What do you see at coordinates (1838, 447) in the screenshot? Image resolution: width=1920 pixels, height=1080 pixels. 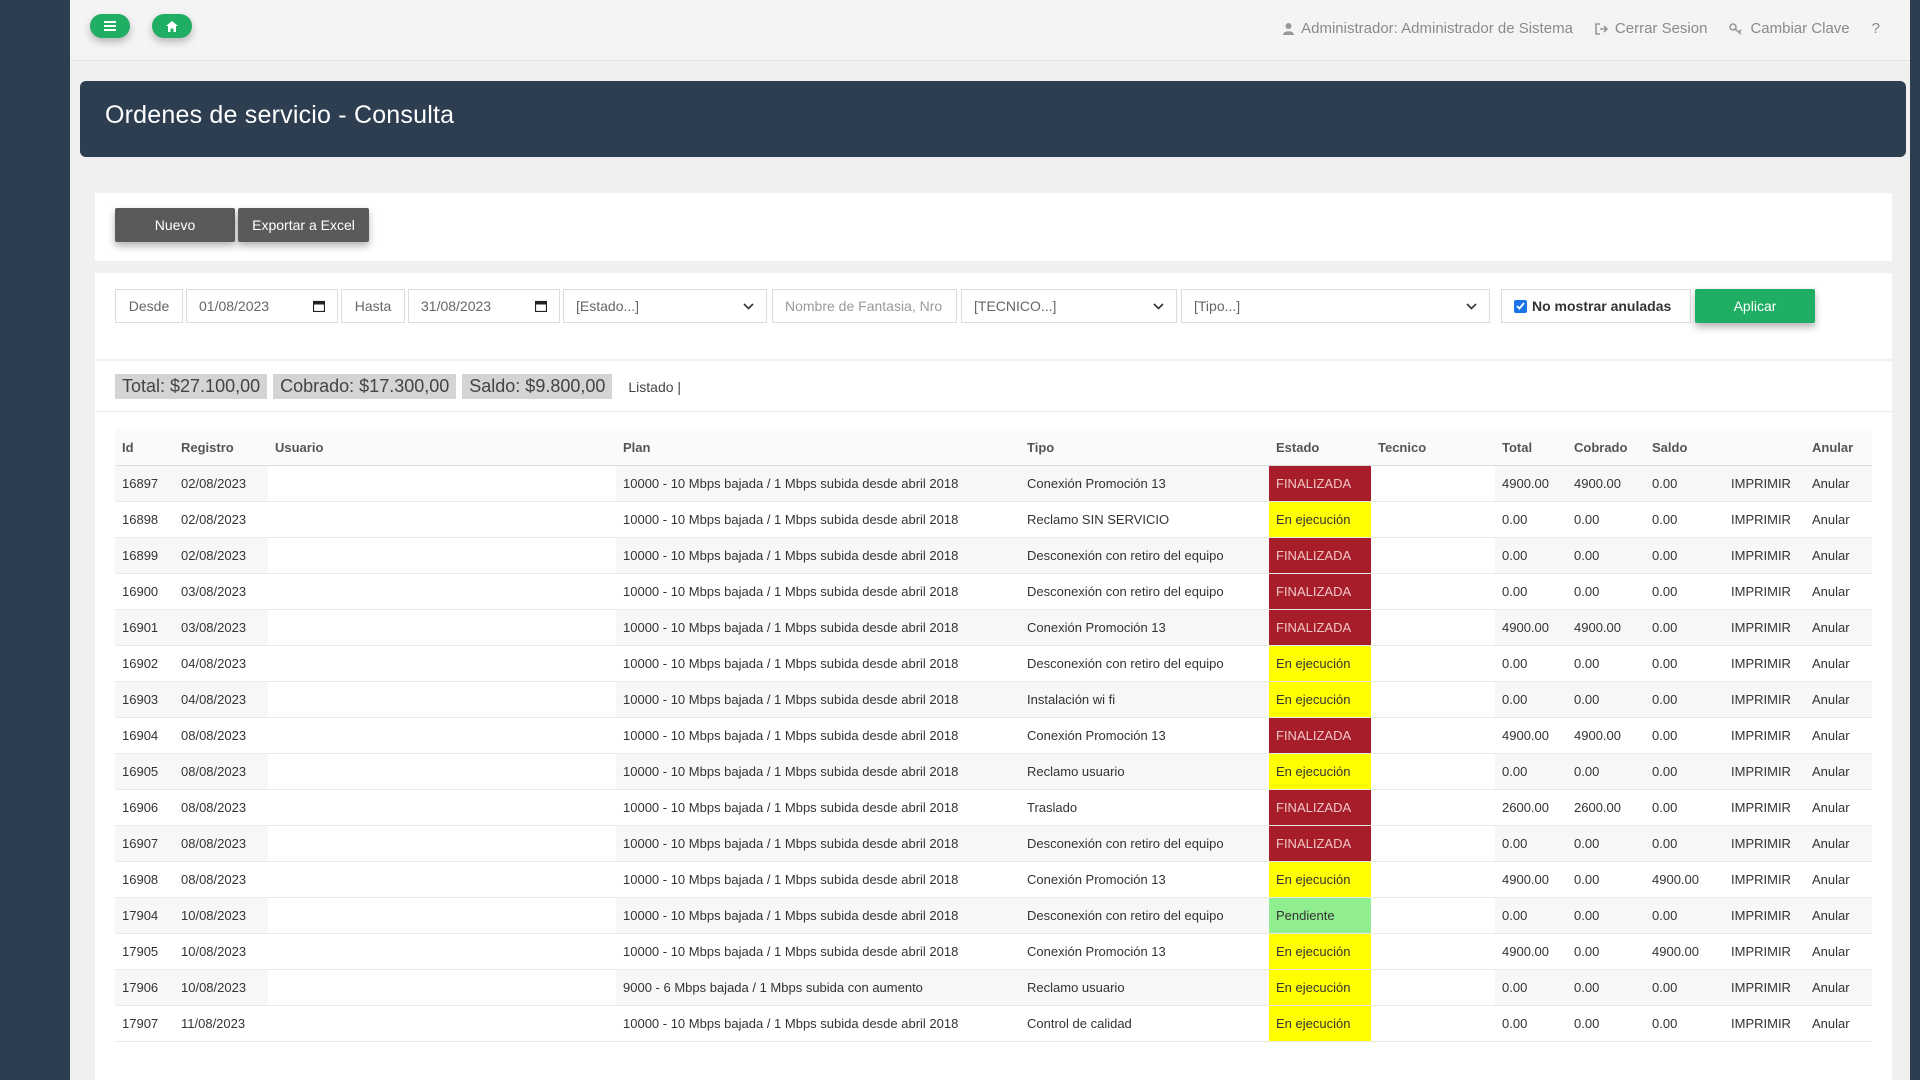 I see `col-anular: Anular` at bounding box center [1838, 447].